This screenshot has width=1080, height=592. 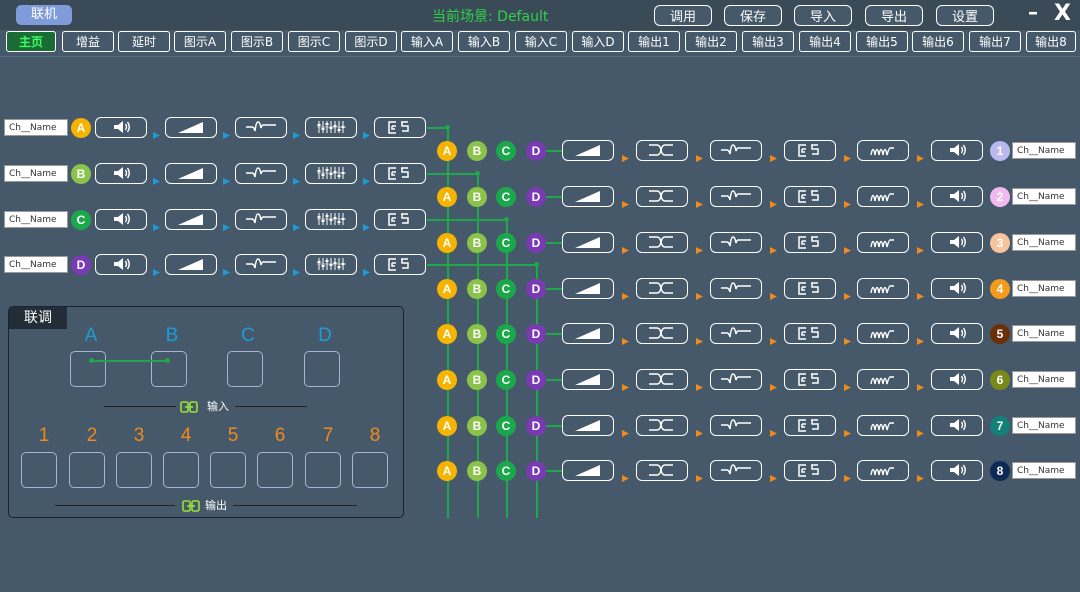 What do you see at coordinates (768, 41) in the screenshot?
I see `tab-13: 输出3` at bounding box center [768, 41].